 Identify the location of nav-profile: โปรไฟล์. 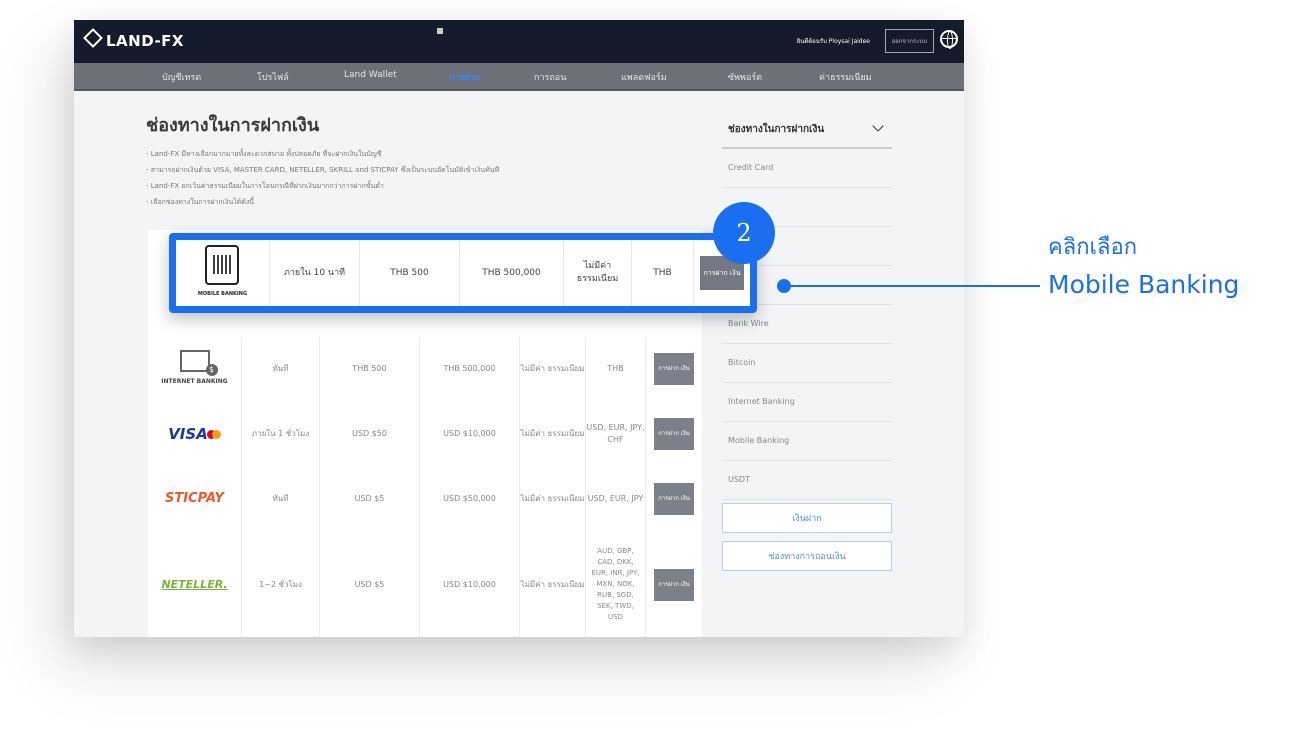
(273, 77).